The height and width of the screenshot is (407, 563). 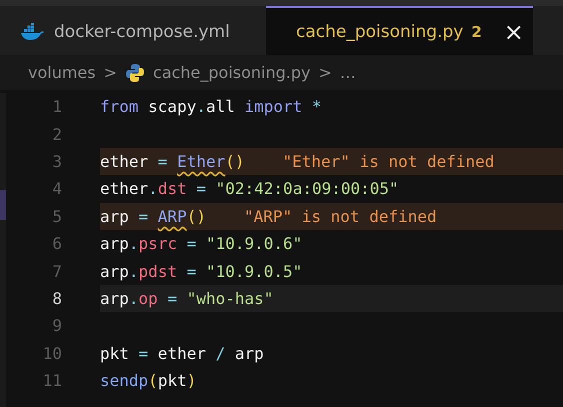 I want to click on code-line: arp.psrc = "10.9.0.6", so click(x=202, y=244).